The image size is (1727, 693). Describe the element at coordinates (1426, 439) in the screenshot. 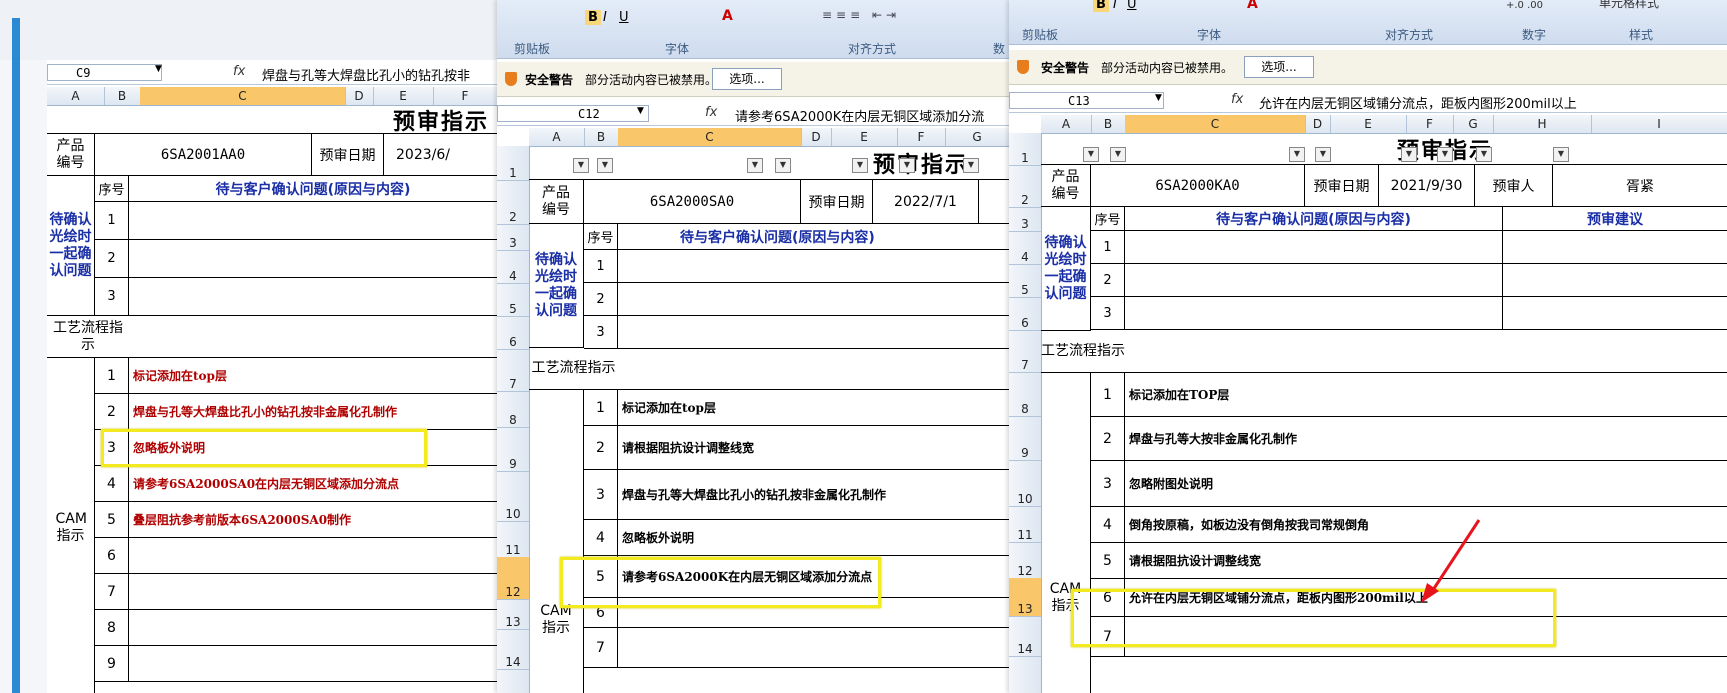

I see `cam-row-content: 焊盘与孔等大按非金属化孔制作` at that location.